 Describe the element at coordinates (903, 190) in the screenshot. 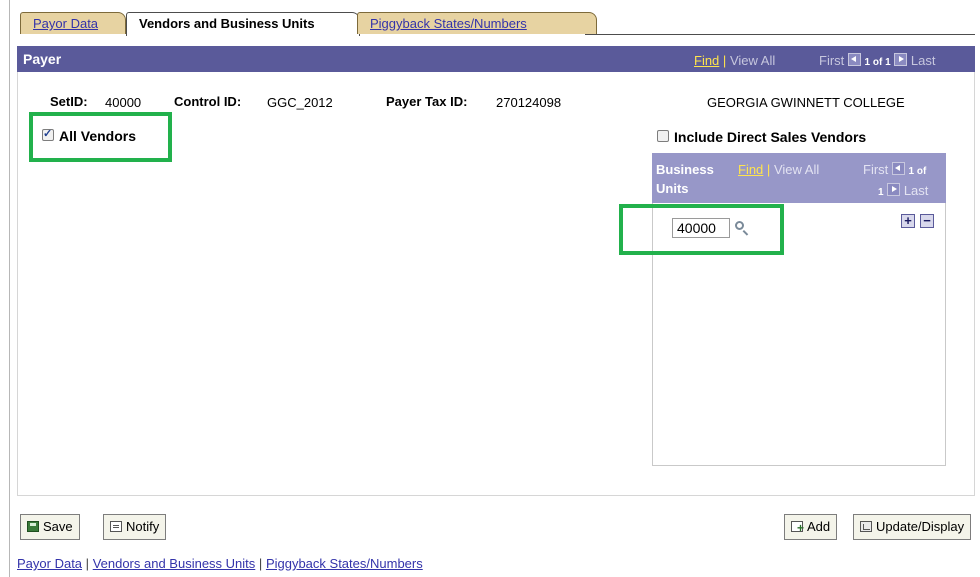

I see `business-units-nav-paging-2: 1 Last` at that location.